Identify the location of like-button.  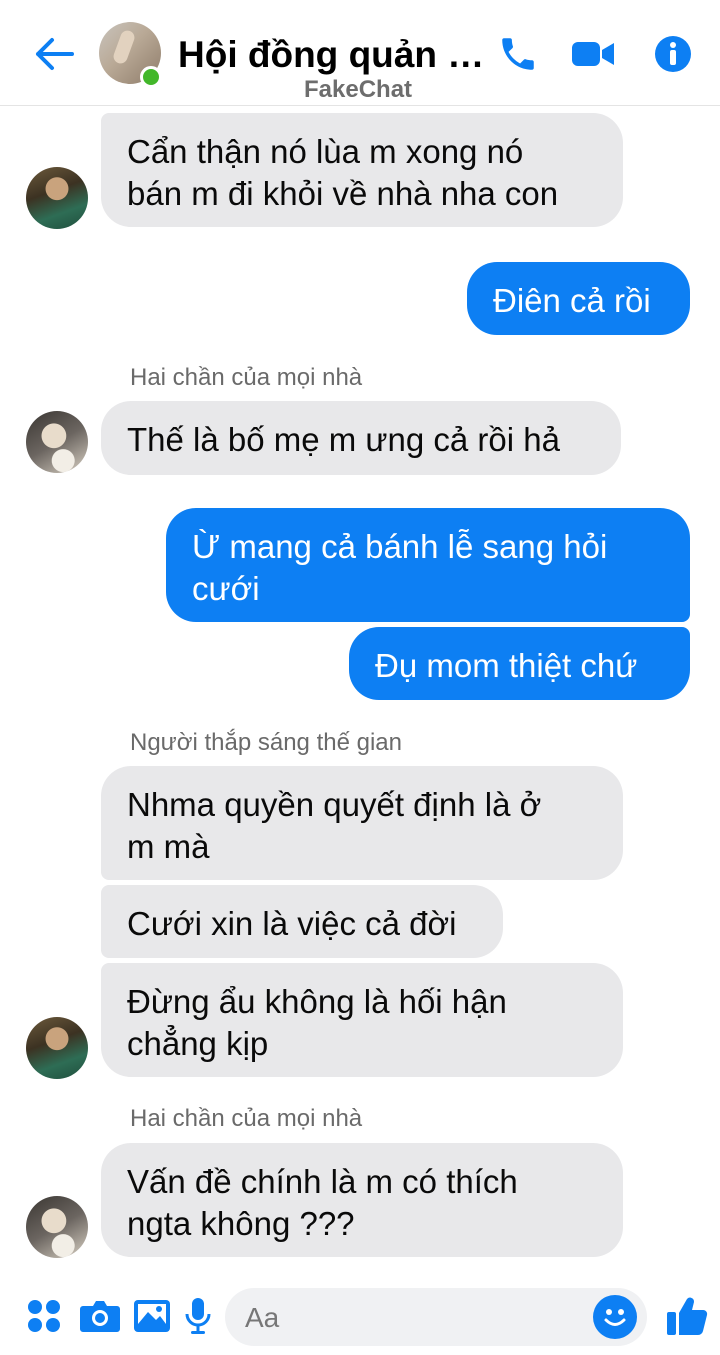
(687, 1316).